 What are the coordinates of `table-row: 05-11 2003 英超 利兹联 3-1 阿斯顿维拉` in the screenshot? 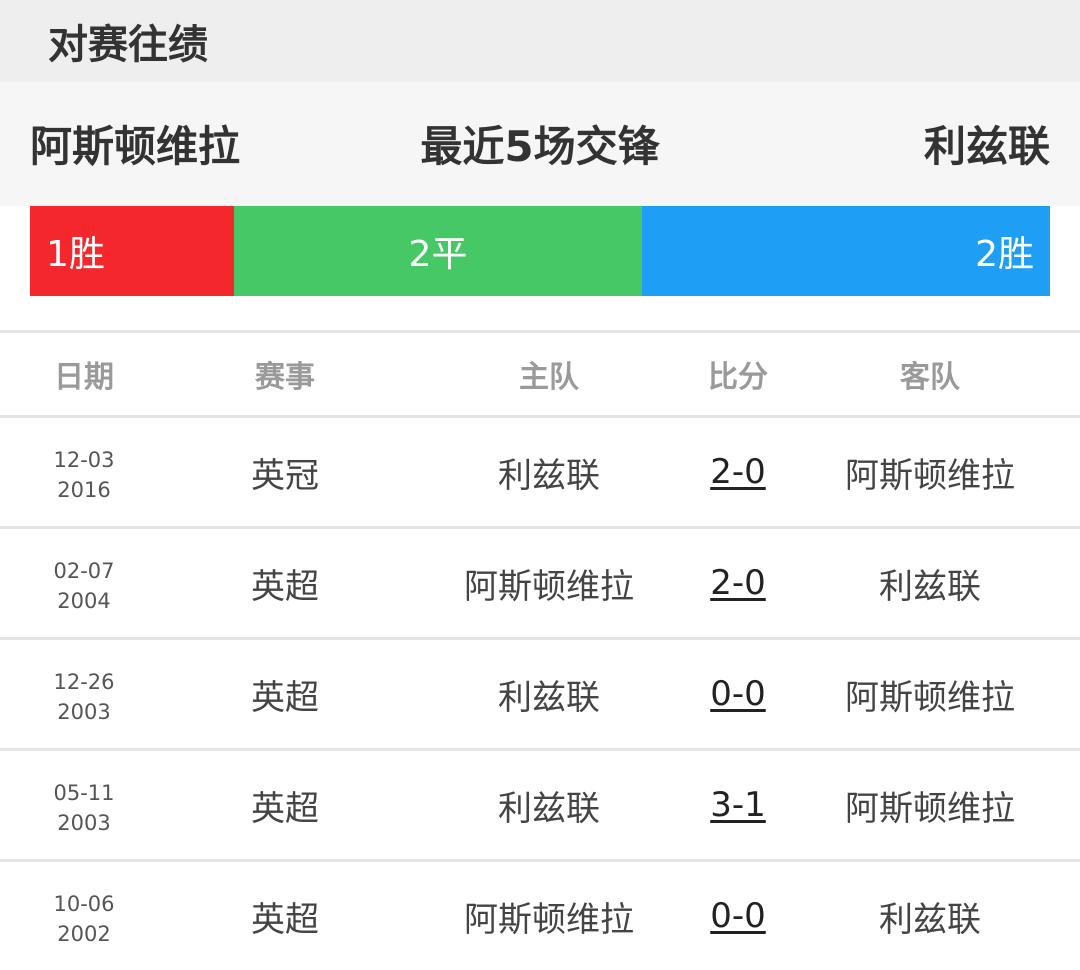 It's located at (540, 806).